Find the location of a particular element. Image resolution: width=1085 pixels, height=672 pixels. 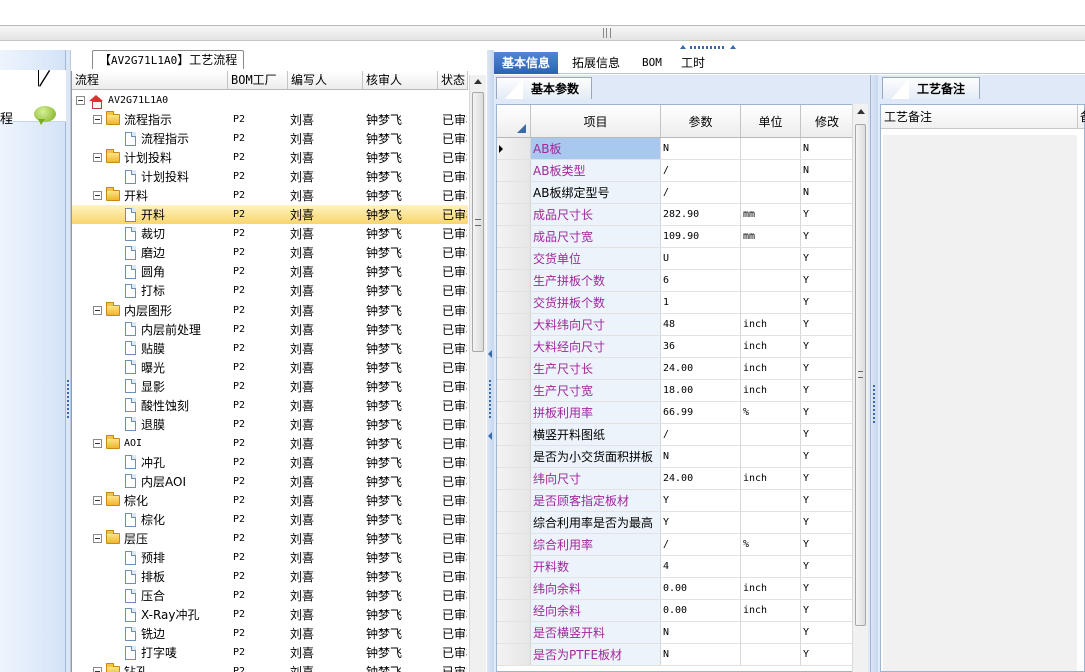

param-row: 生产尺寸宽 18.00 inch Y is located at coordinates (675, 391).